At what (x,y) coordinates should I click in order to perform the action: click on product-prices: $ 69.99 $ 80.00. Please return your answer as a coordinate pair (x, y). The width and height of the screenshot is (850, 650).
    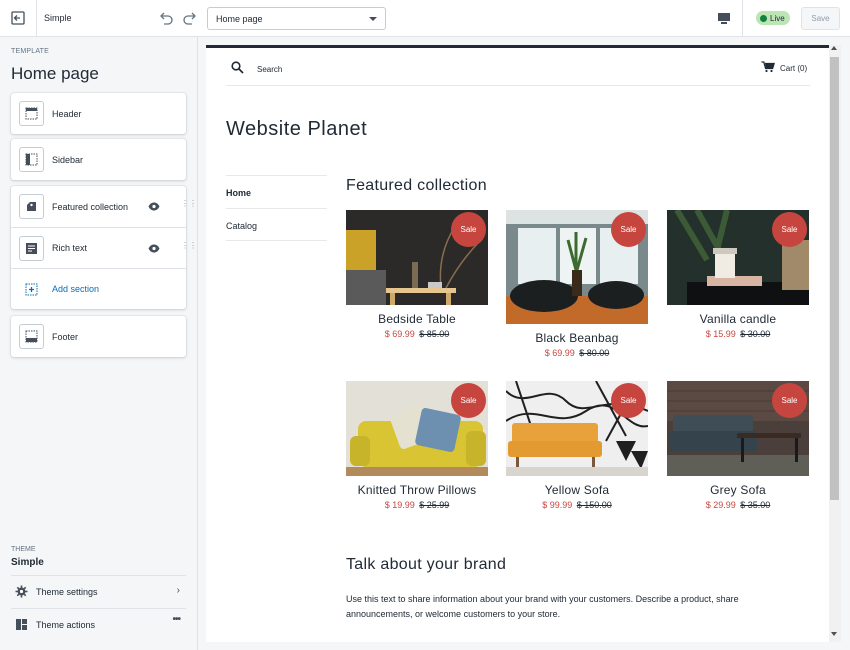
    Looking at the image, I should click on (577, 353).